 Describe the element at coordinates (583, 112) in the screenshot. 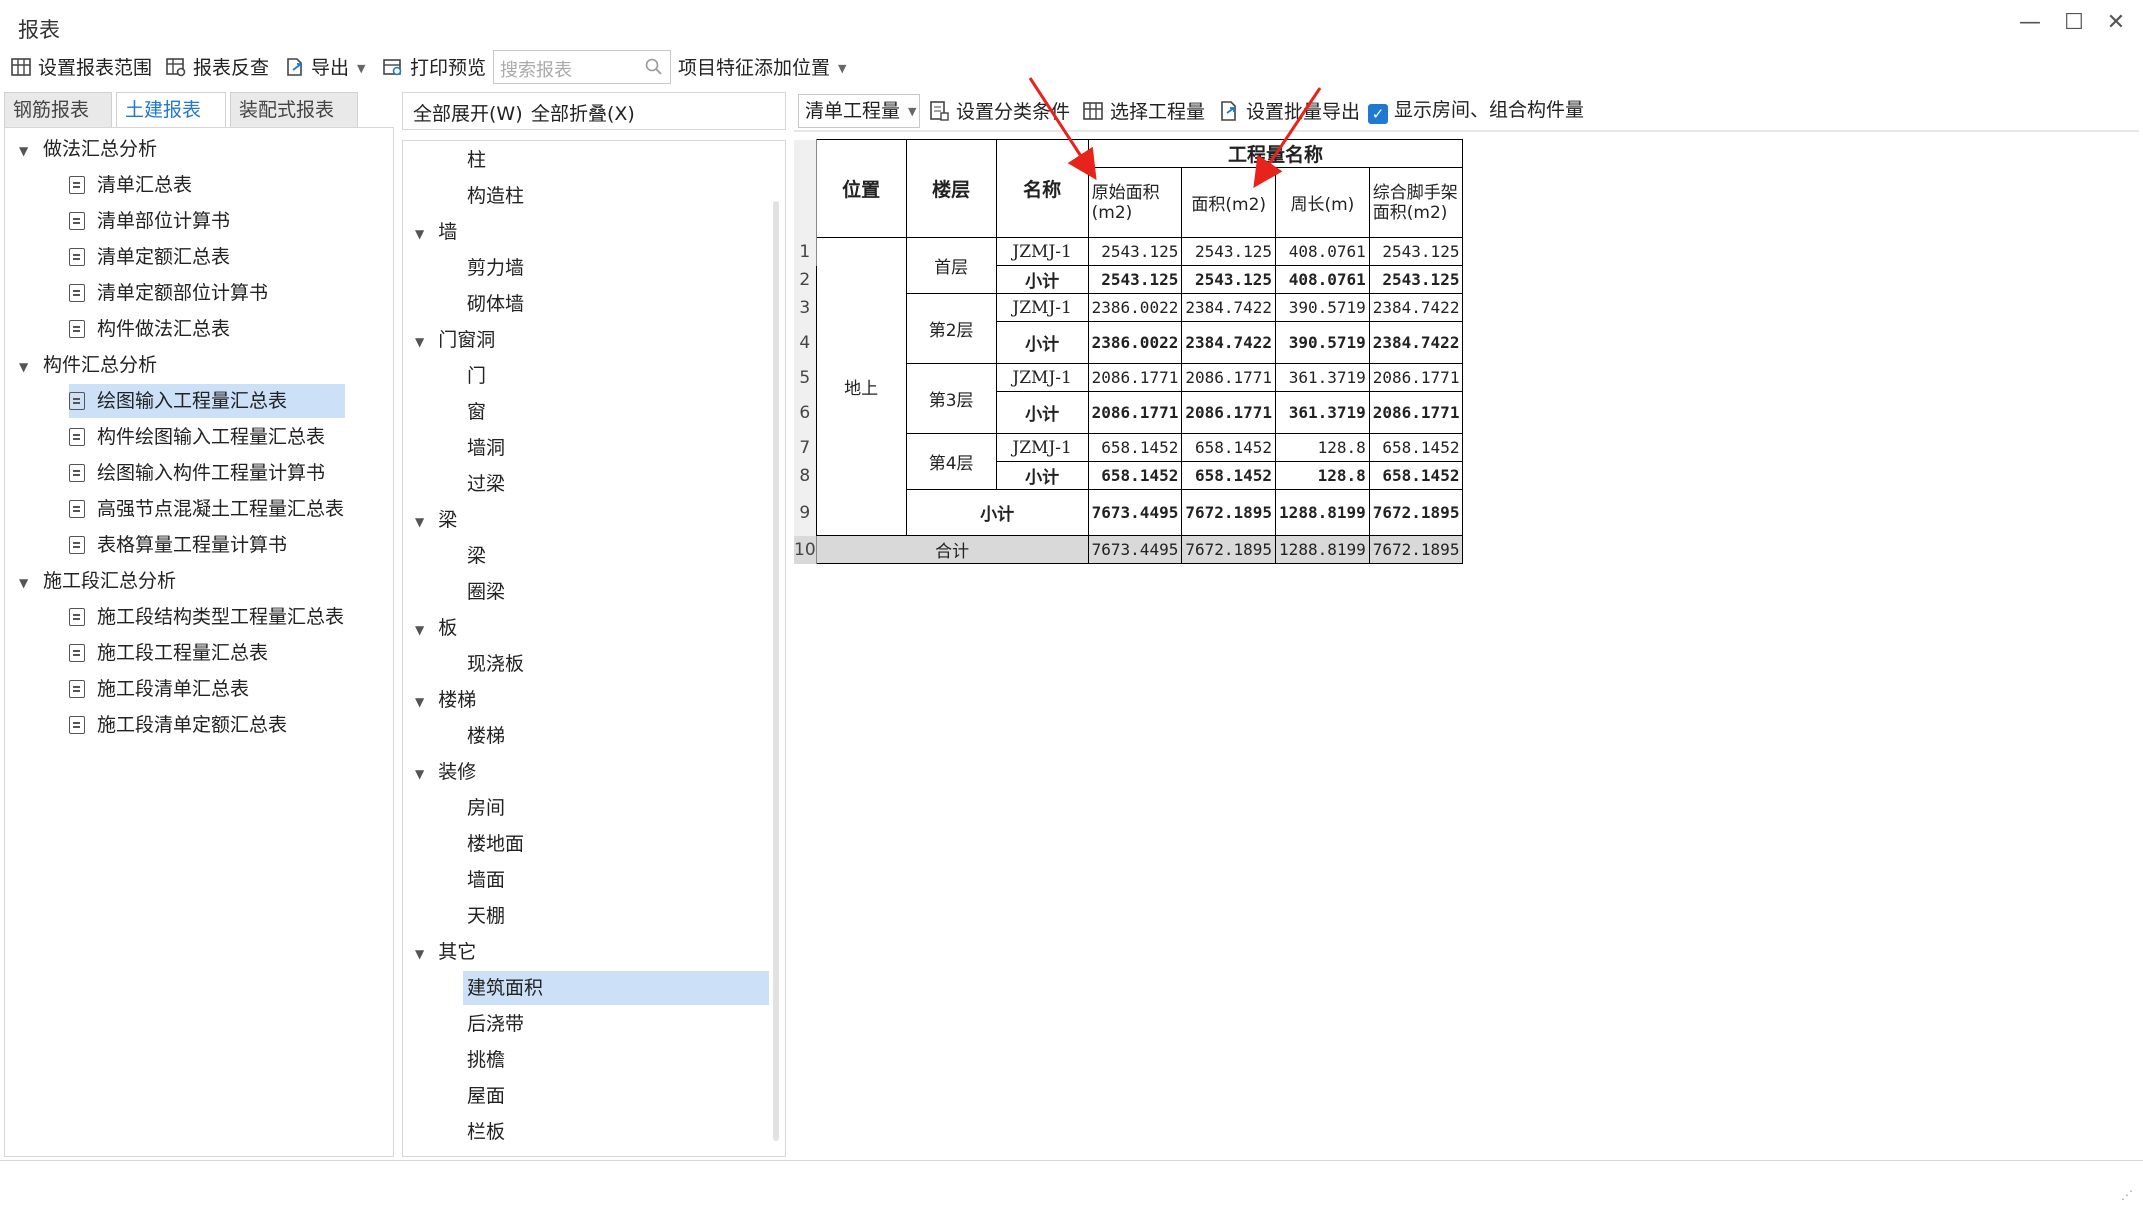

I see `collapse-all-button: 全部折叠(X)` at that location.